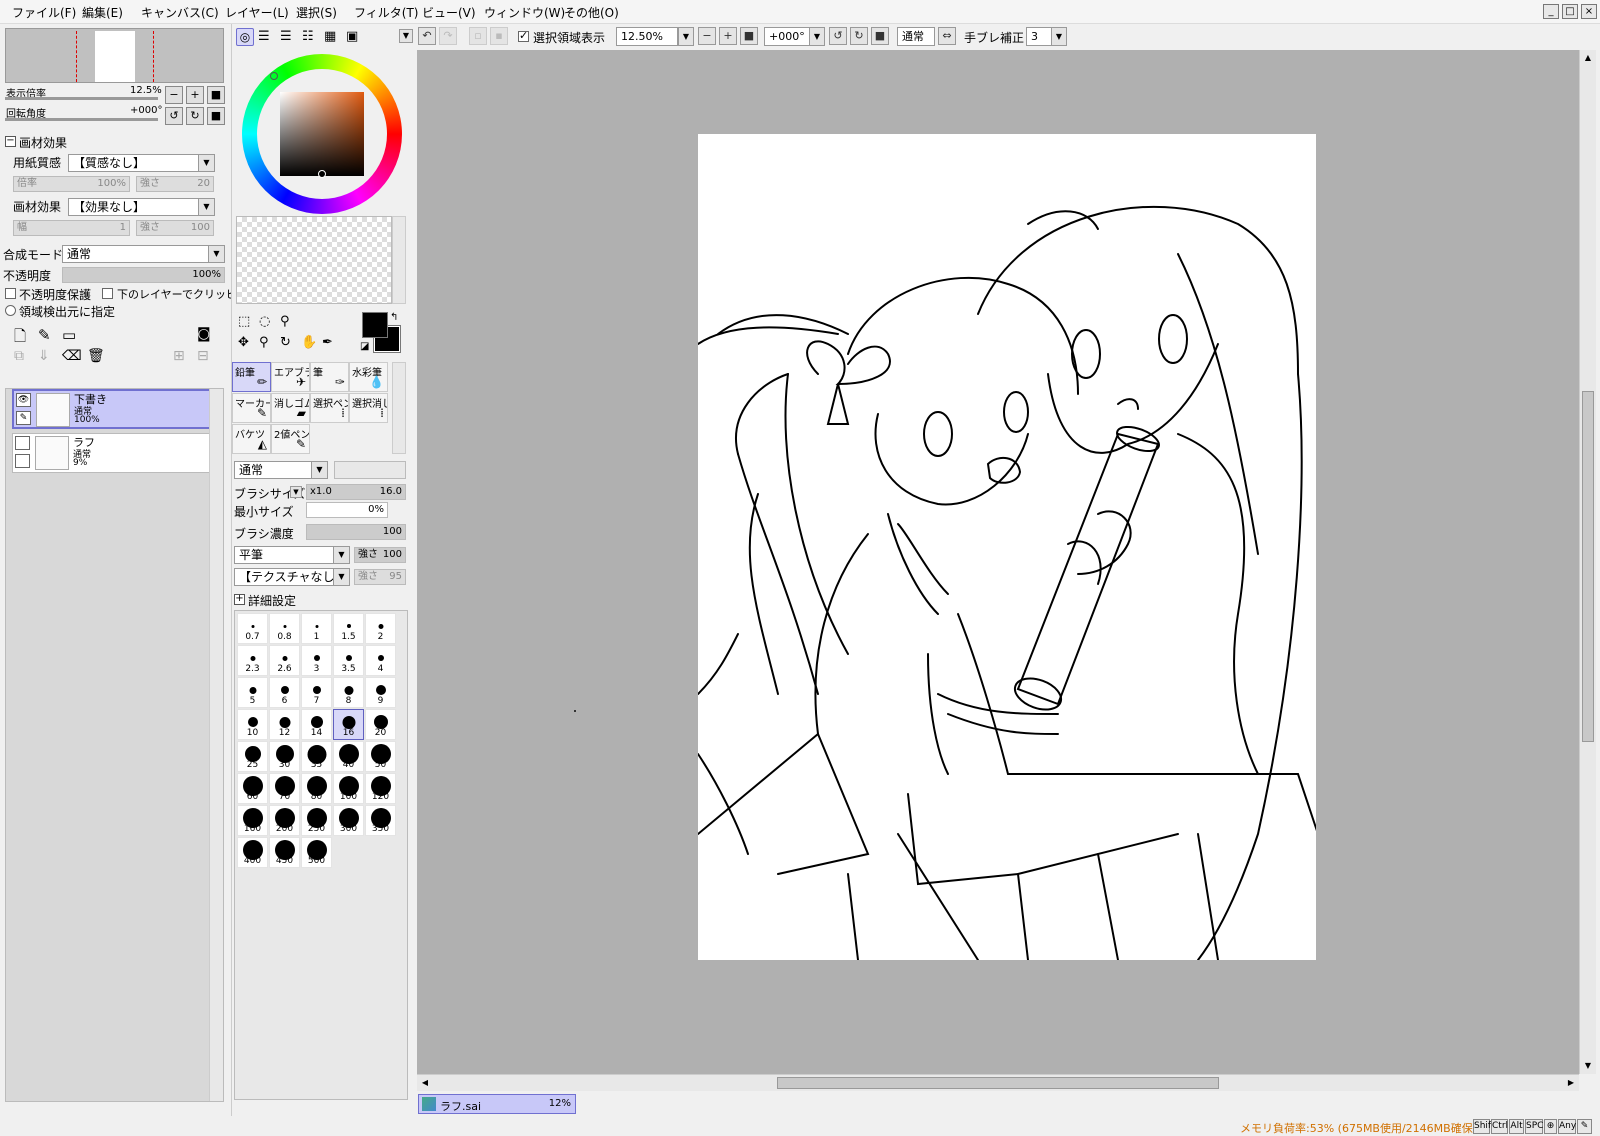  I want to click on menu-file: ファイル(F), so click(44, 12).